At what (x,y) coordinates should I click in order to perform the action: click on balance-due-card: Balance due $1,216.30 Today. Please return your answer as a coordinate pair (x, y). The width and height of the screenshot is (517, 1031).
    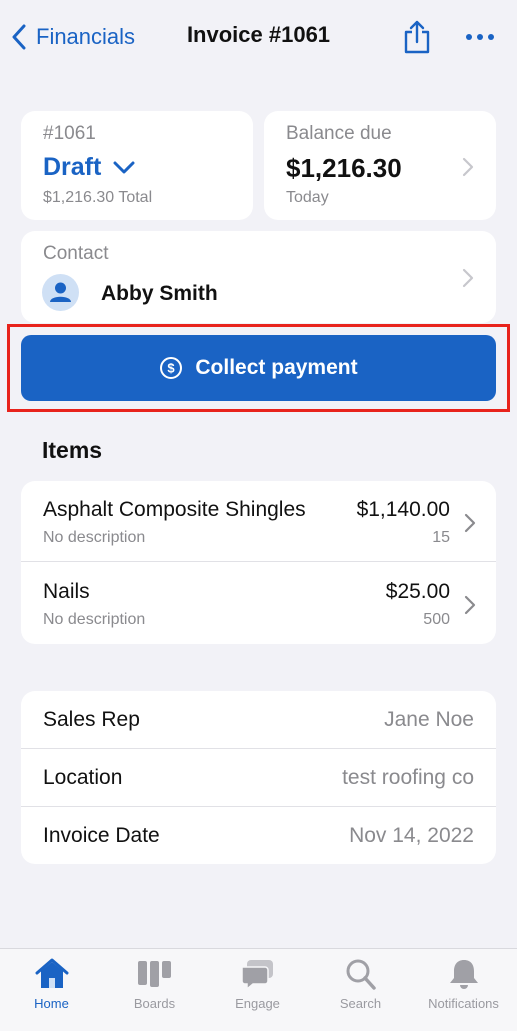
    Looking at the image, I should click on (380, 165).